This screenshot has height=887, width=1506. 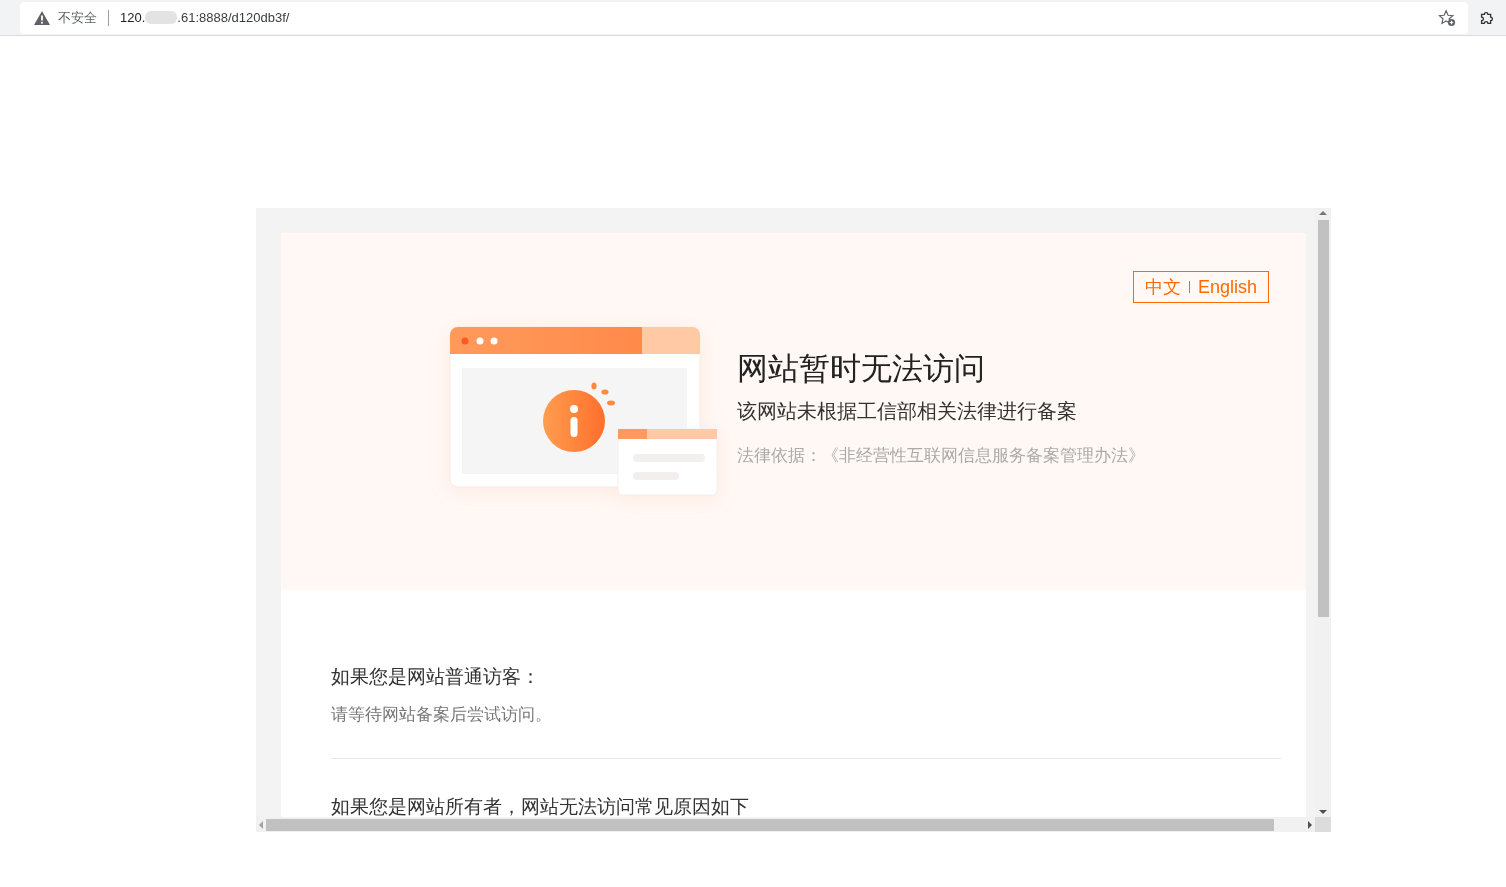 What do you see at coordinates (77, 17) in the screenshot?
I see `security-label: 不安全` at bounding box center [77, 17].